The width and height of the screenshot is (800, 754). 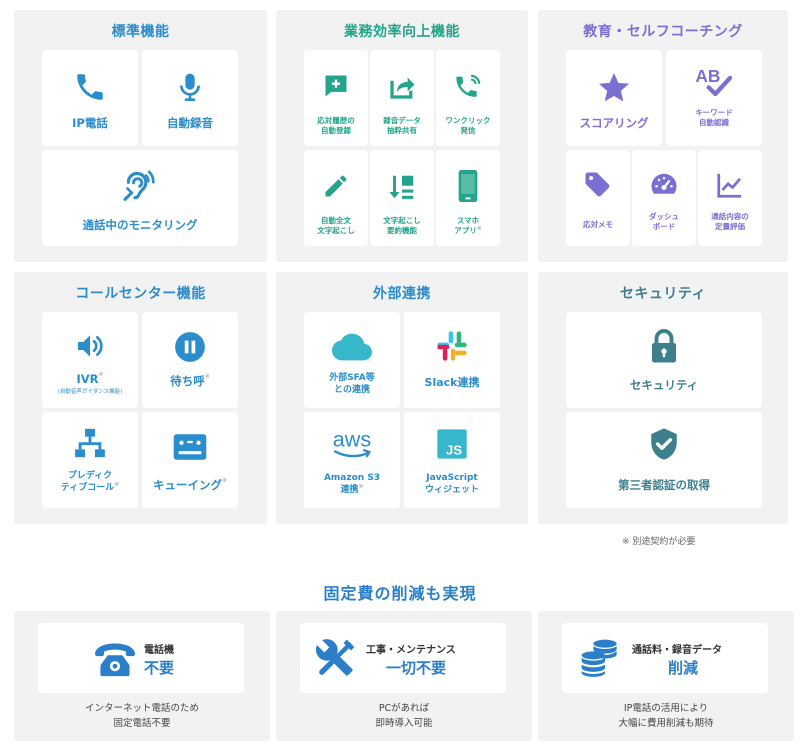 I want to click on js-label: JavaScript ウィジェット, so click(x=451, y=484).